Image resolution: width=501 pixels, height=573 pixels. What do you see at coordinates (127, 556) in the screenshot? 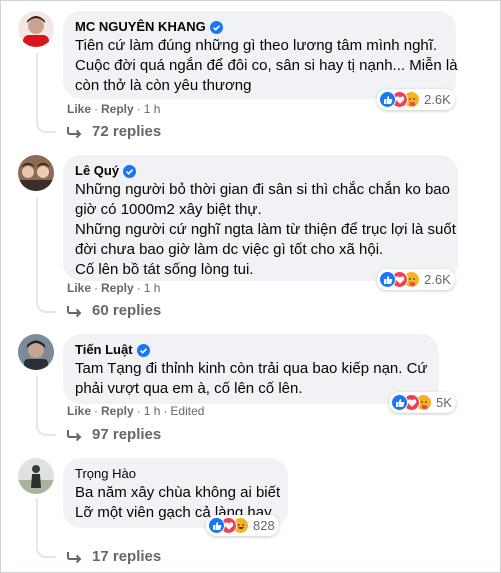
I see `replies-count: 17 replies` at bounding box center [127, 556].